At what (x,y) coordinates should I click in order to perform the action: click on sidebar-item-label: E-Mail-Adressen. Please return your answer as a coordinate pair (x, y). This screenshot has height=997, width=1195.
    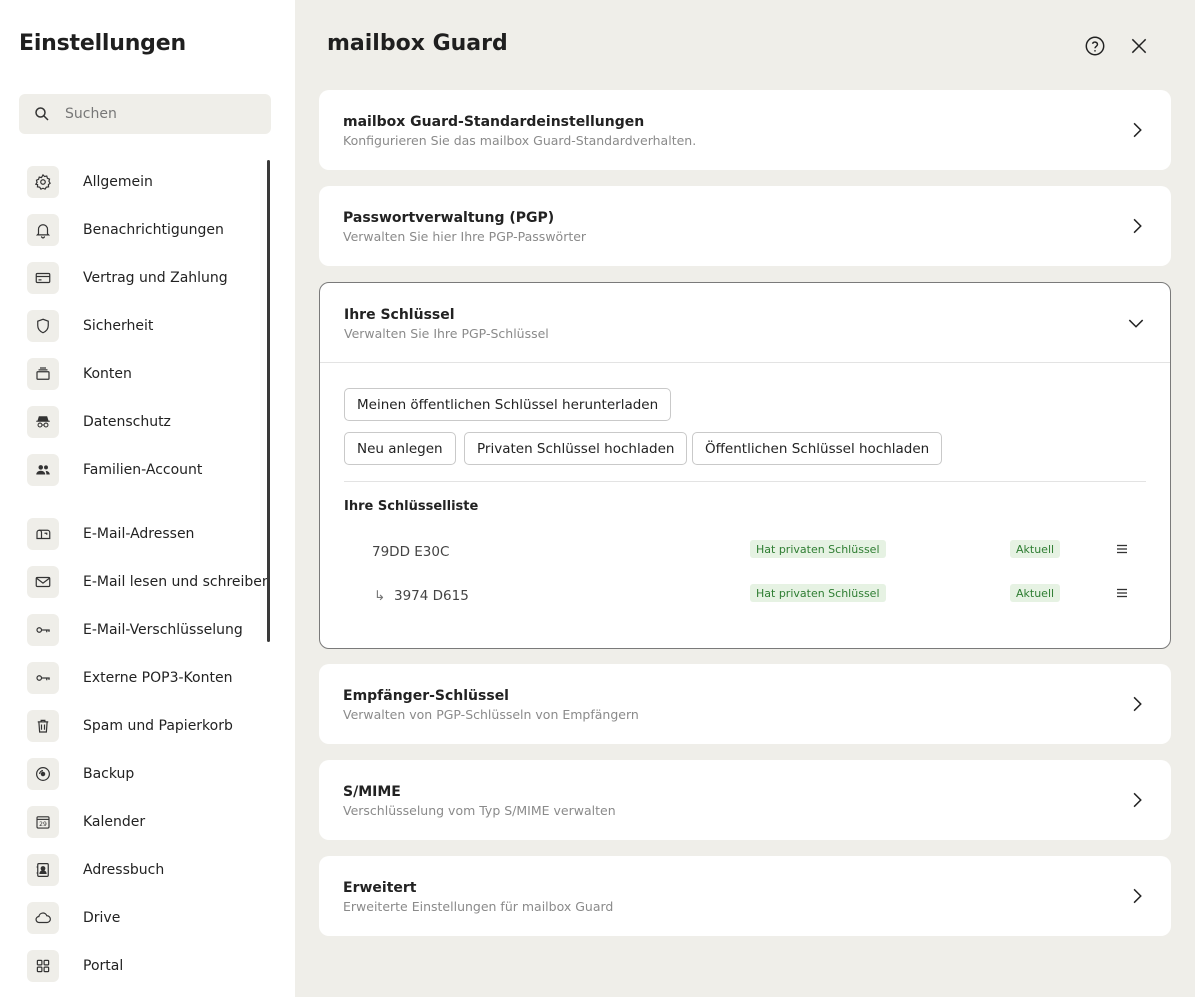
    Looking at the image, I should click on (139, 534).